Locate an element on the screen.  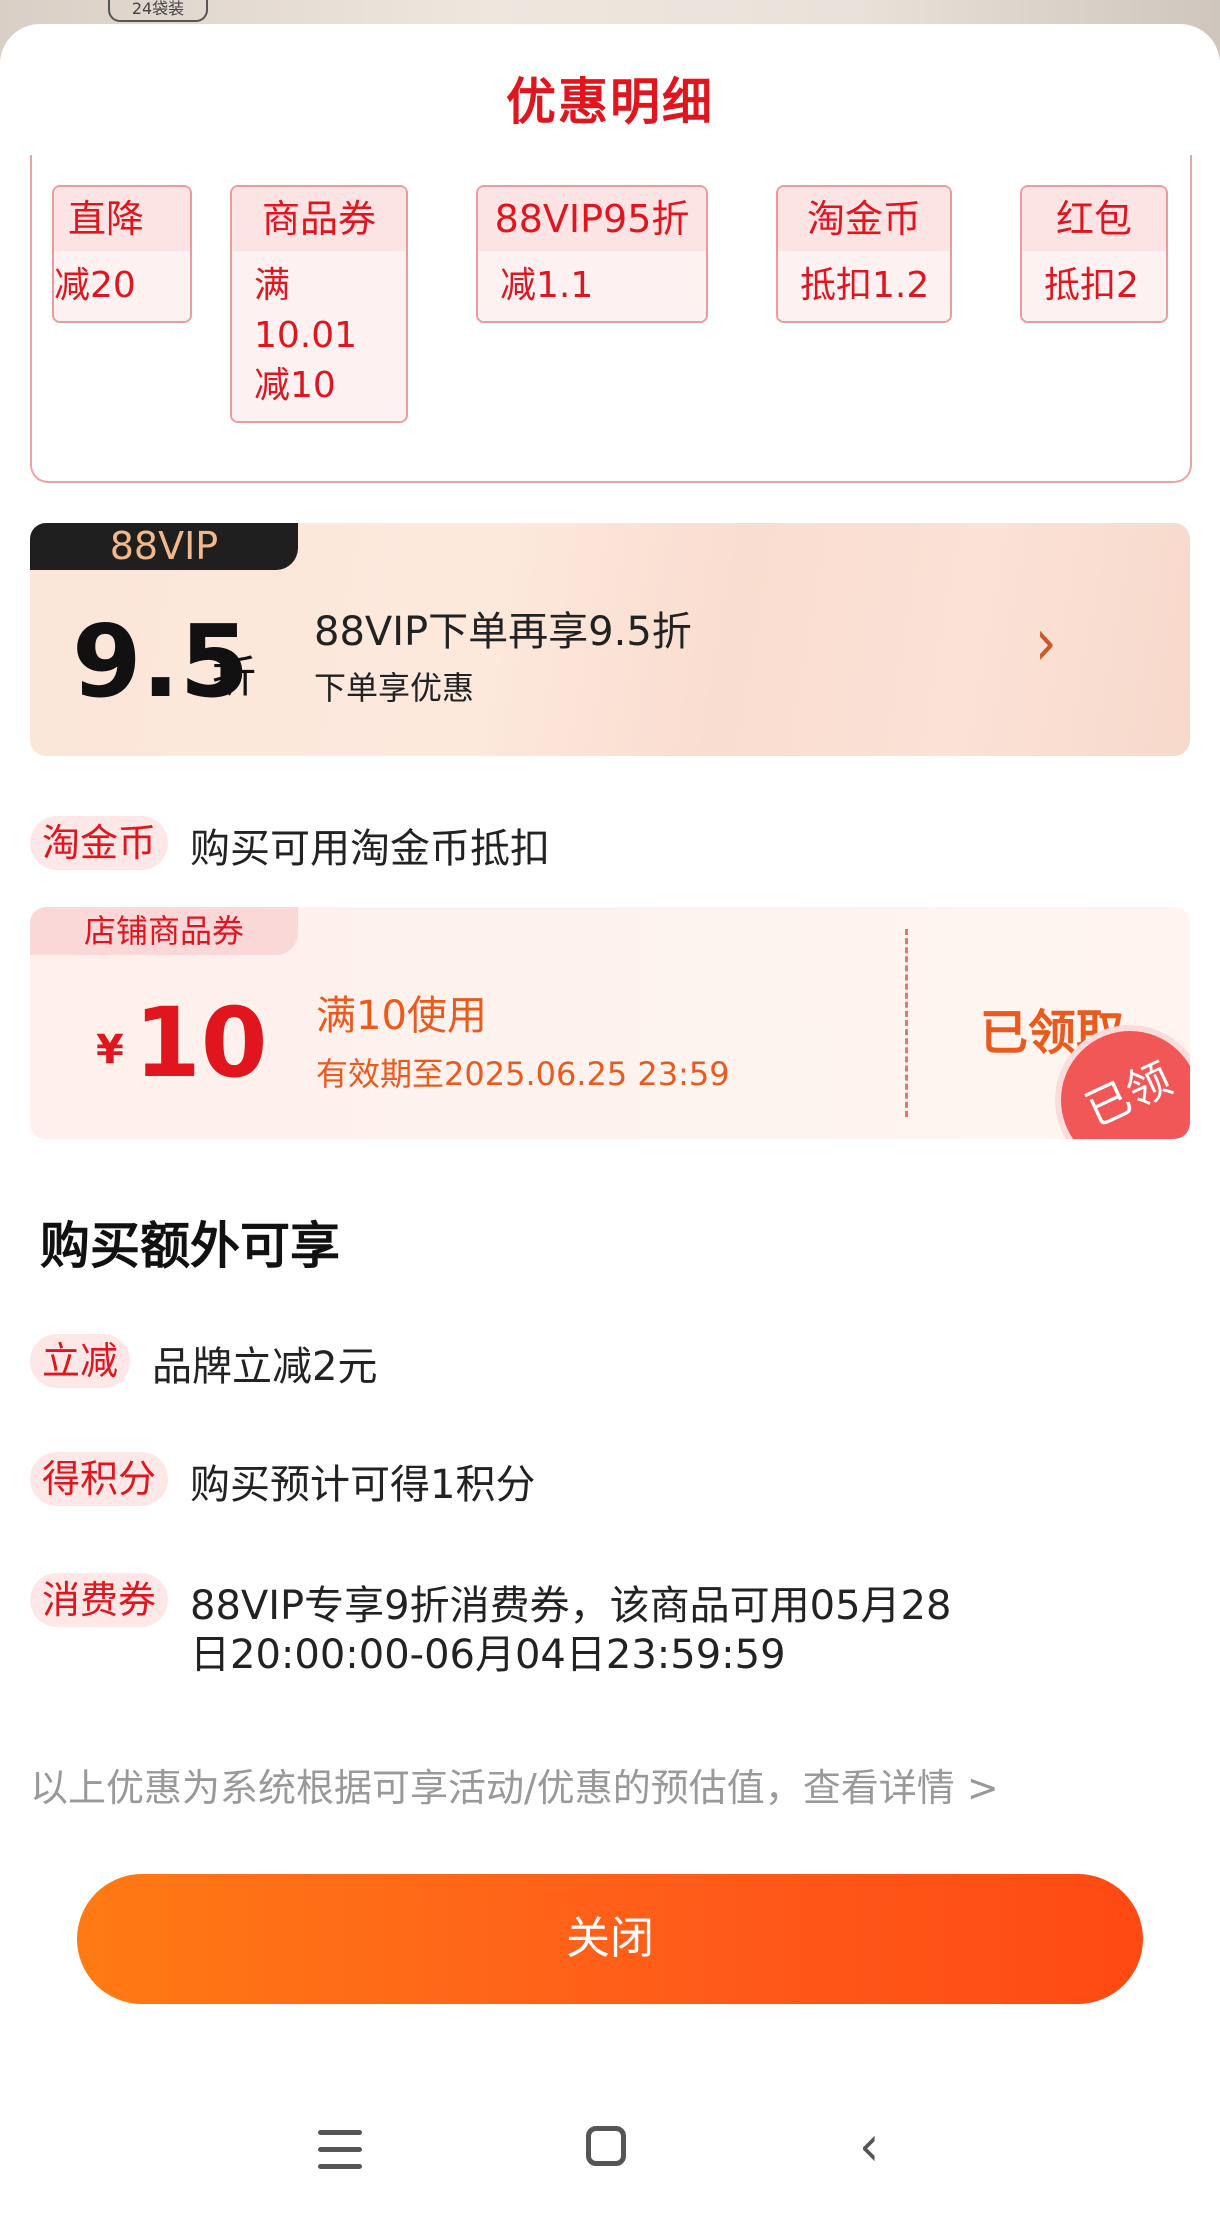
chevron-right-icon: › is located at coordinates (1046, 643).